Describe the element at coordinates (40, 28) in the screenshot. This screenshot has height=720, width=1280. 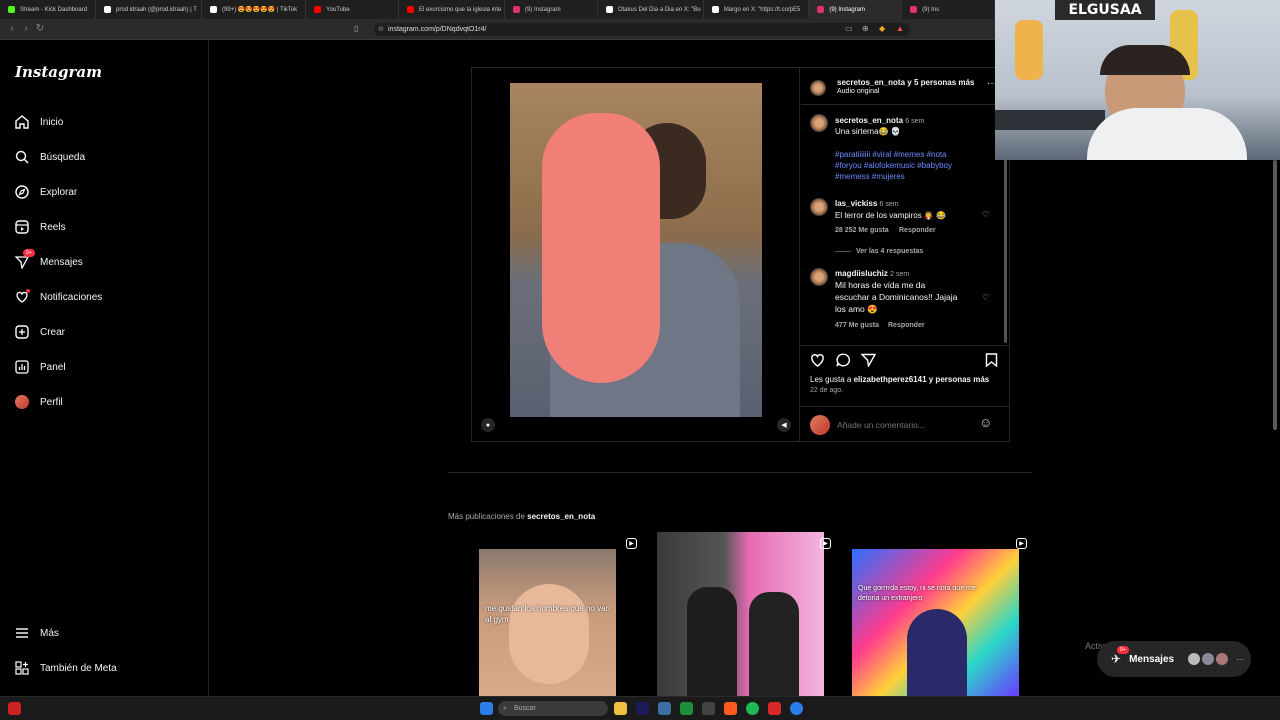
I see `reload-icon: ↻` at that location.